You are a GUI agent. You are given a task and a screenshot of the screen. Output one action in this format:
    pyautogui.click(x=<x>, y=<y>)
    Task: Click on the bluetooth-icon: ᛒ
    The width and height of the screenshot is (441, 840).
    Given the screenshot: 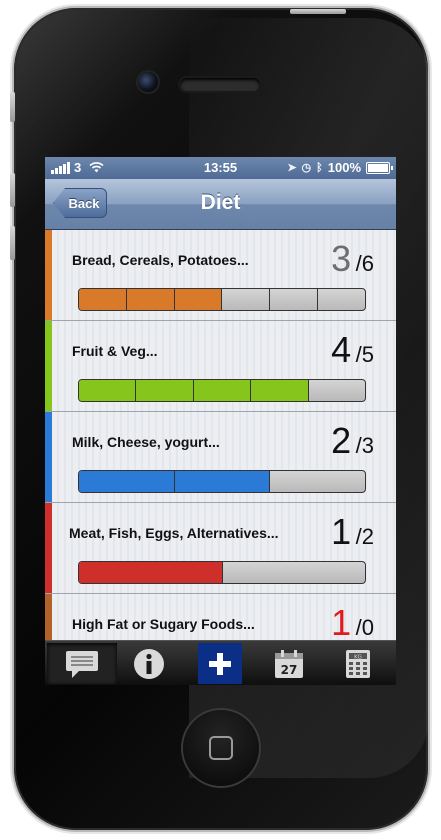 What is the action you would take?
    pyautogui.click(x=319, y=167)
    